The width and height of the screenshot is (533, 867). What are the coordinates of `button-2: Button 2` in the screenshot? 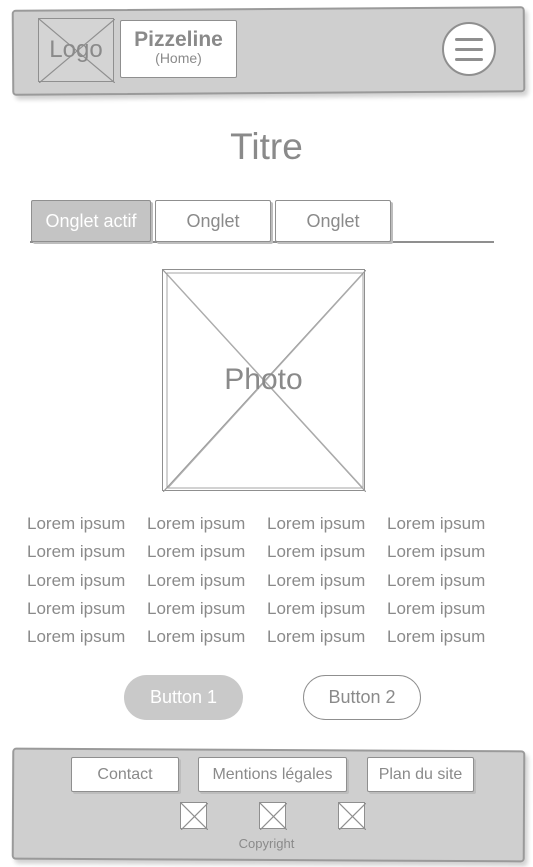 It's located at (362, 697).